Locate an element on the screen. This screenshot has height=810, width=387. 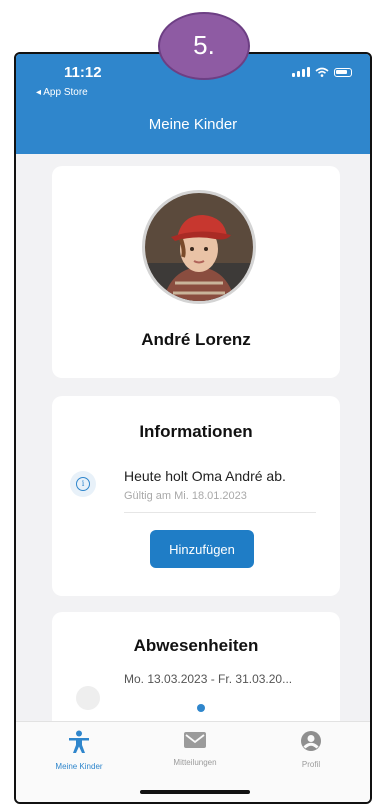
divider is located at coordinates (220, 512).